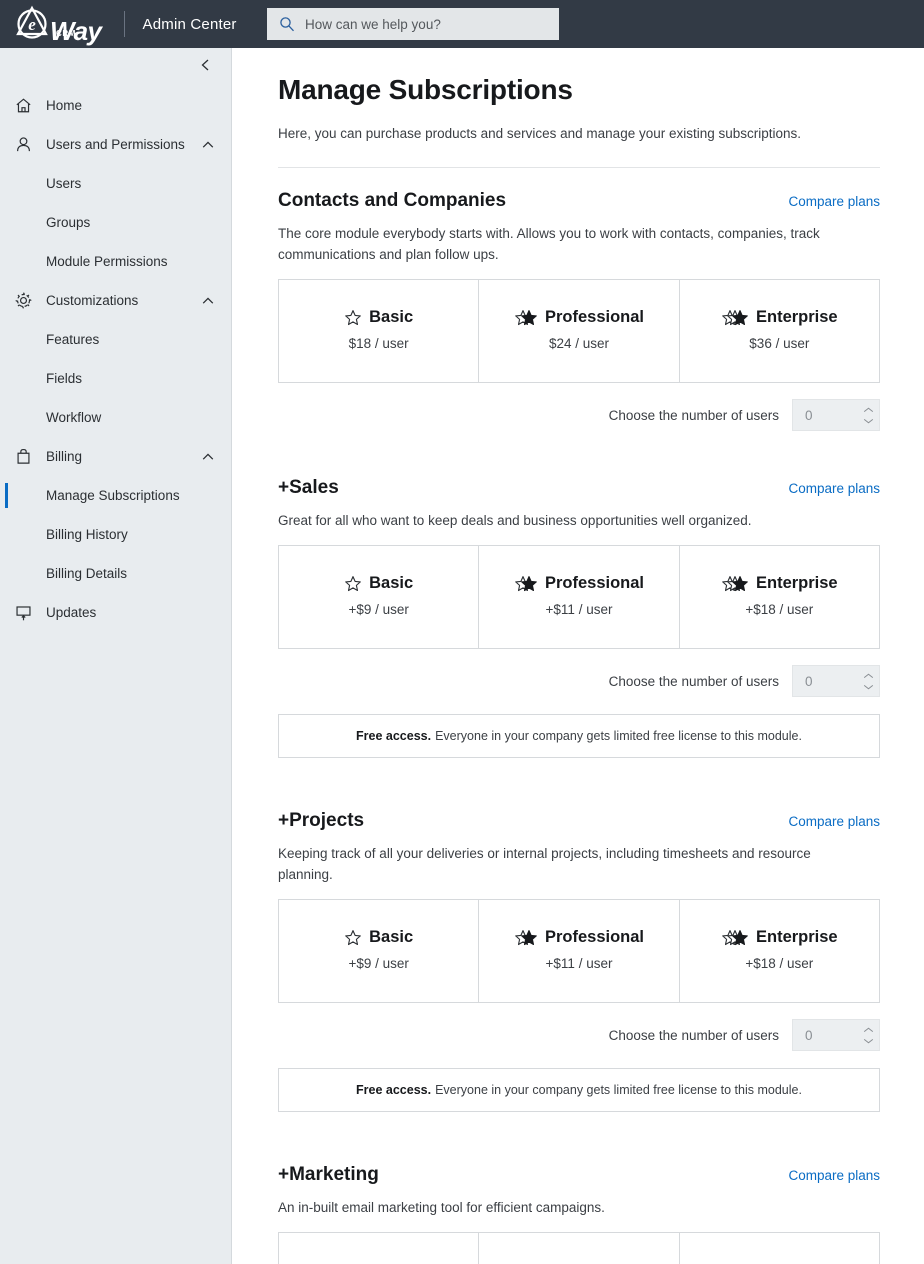 This screenshot has width=924, height=1264. What do you see at coordinates (64, 456) in the screenshot?
I see `sidebar-item-label: Billing` at bounding box center [64, 456].